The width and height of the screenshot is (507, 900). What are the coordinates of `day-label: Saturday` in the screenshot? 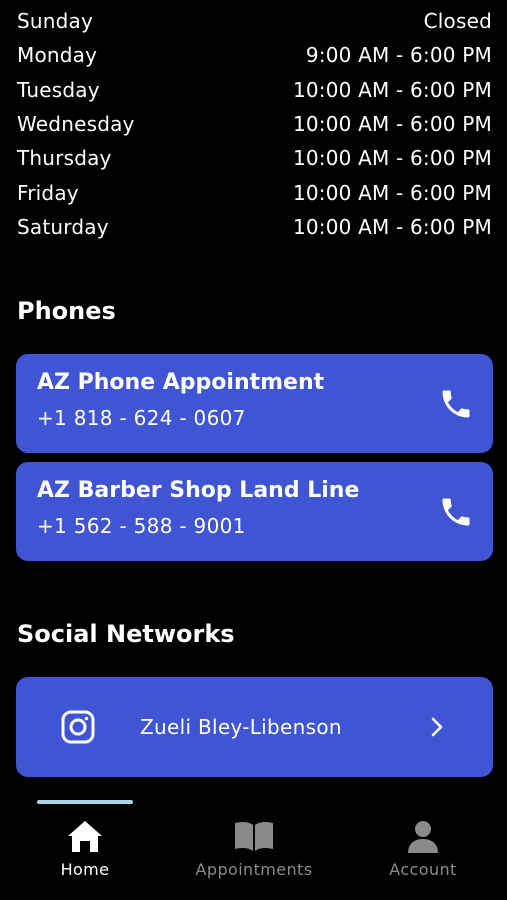 It's located at (63, 226).